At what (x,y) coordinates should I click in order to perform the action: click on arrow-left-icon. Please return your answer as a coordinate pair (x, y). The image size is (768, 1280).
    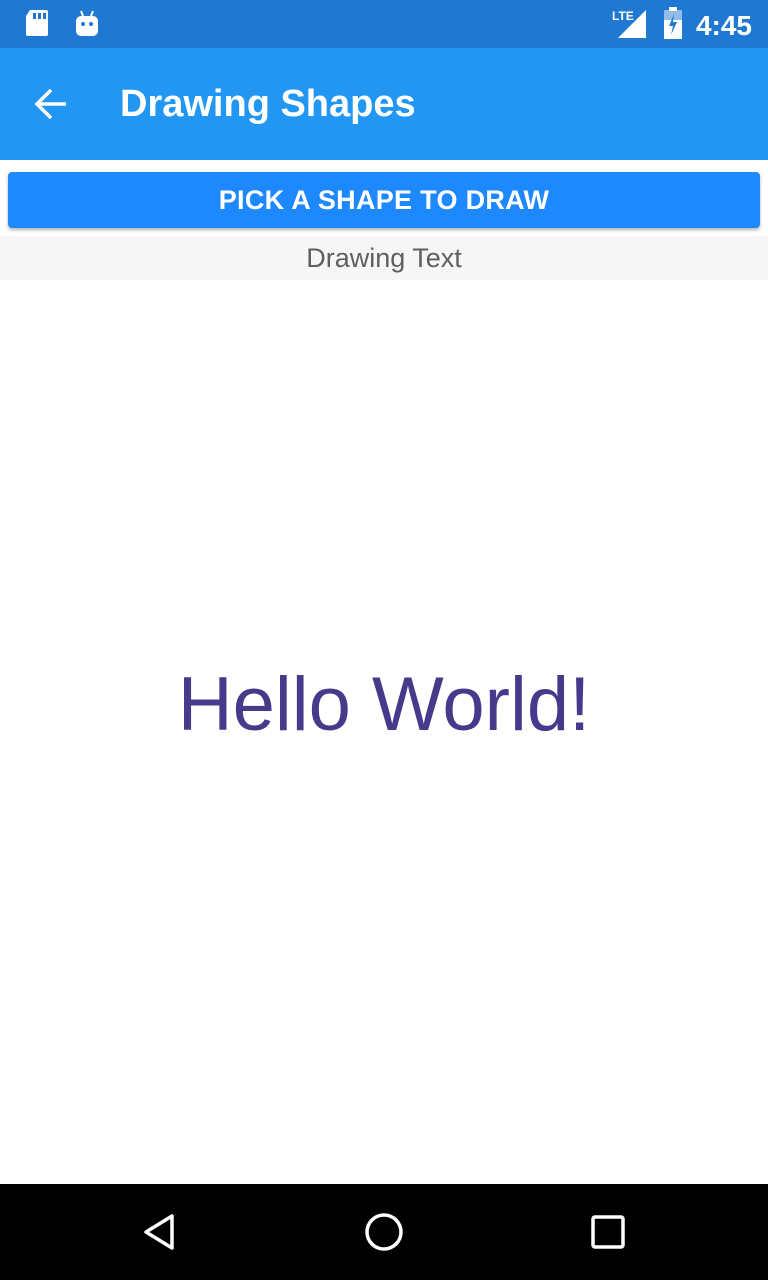
    Looking at the image, I should click on (50, 104).